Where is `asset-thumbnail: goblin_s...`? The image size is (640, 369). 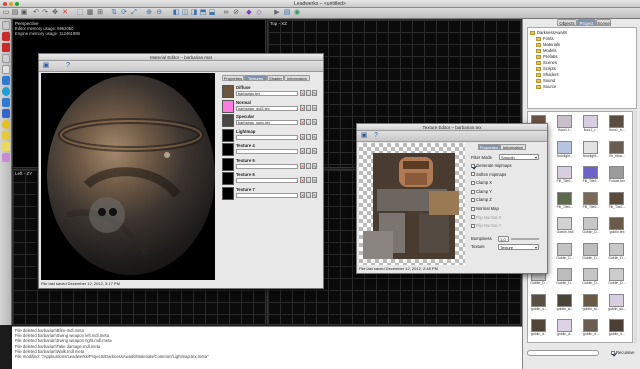 asset-thumbnail: goblin_s... is located at coordinates (538, 302).